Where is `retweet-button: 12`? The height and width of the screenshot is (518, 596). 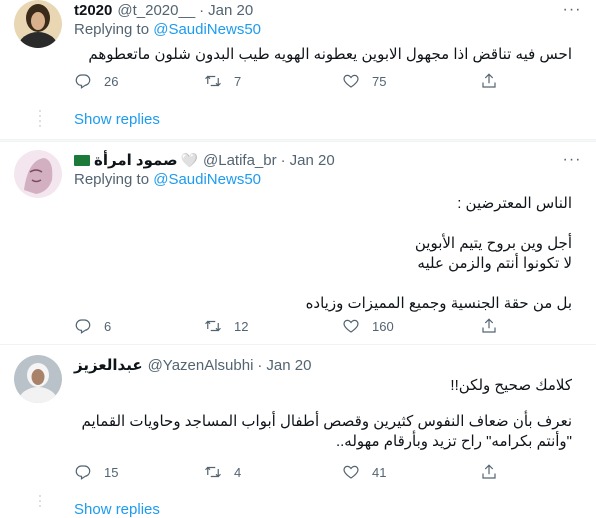
retweet-button: 12 is located at coordinates (226, 326).